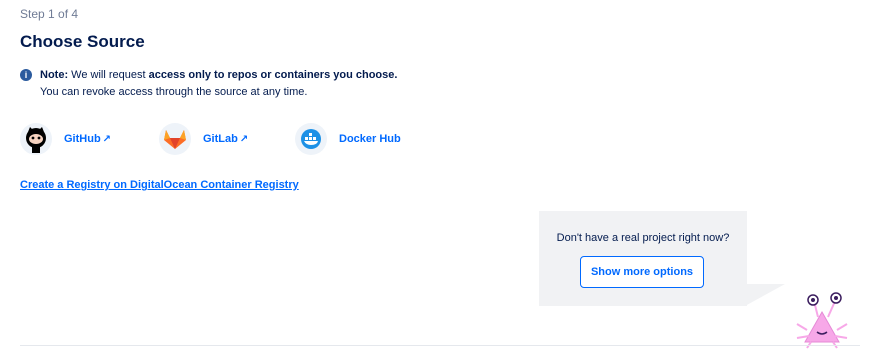 Image resolution: width=880 pixels, height=357 pixels. What do you see at coordinates (49, 14) in the screenshot?
I see `step-indicator: Step 1 of 4` at bounding box center [49, 14].